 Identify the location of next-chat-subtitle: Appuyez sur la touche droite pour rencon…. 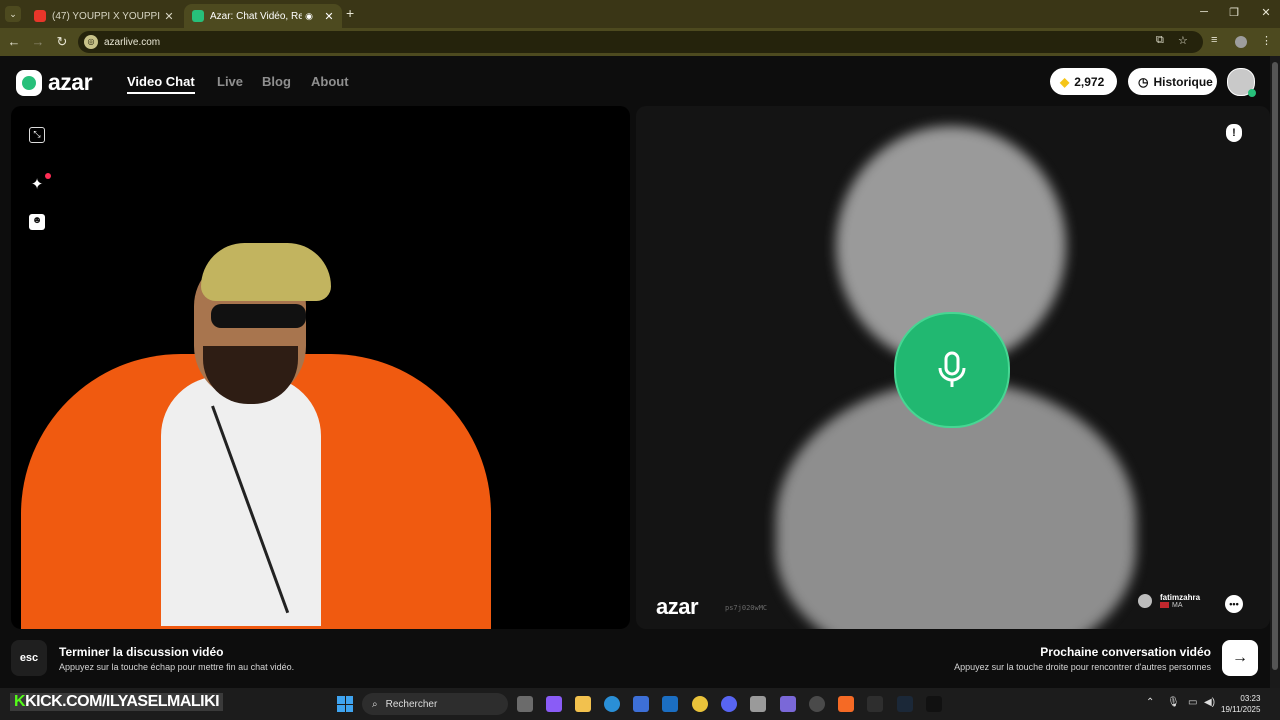
(1082, 667).